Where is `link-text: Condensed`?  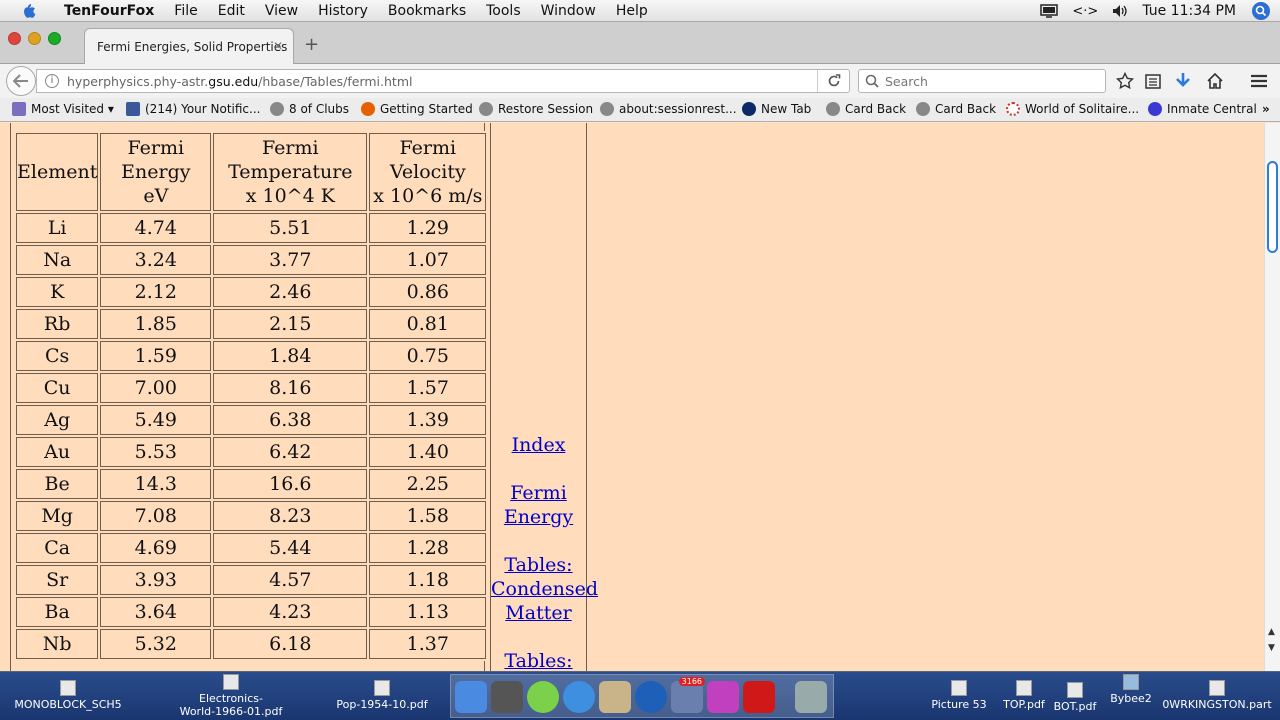 link-text: Condensed is located at coordinates (545, 589).